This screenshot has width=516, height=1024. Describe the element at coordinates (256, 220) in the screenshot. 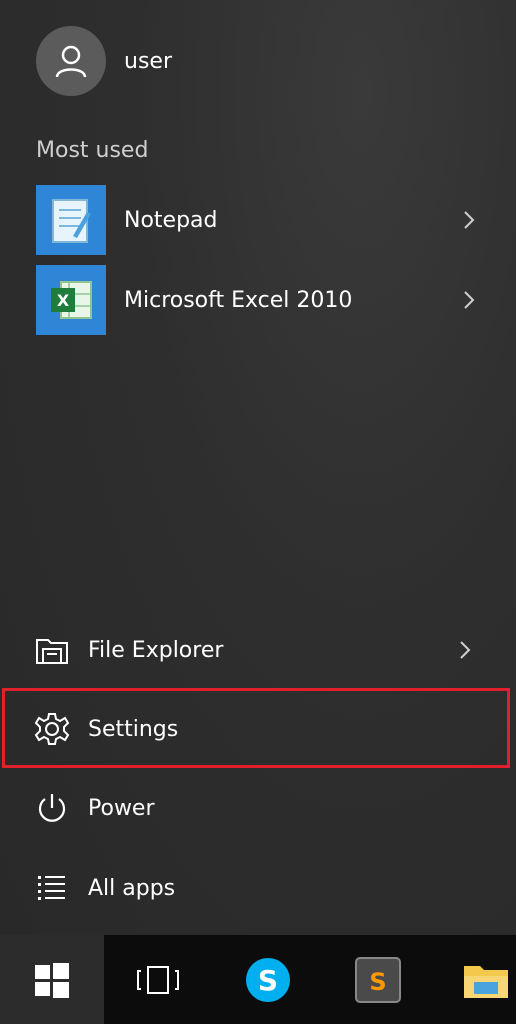

I see `app-item-notepad: Notepad` at that location.